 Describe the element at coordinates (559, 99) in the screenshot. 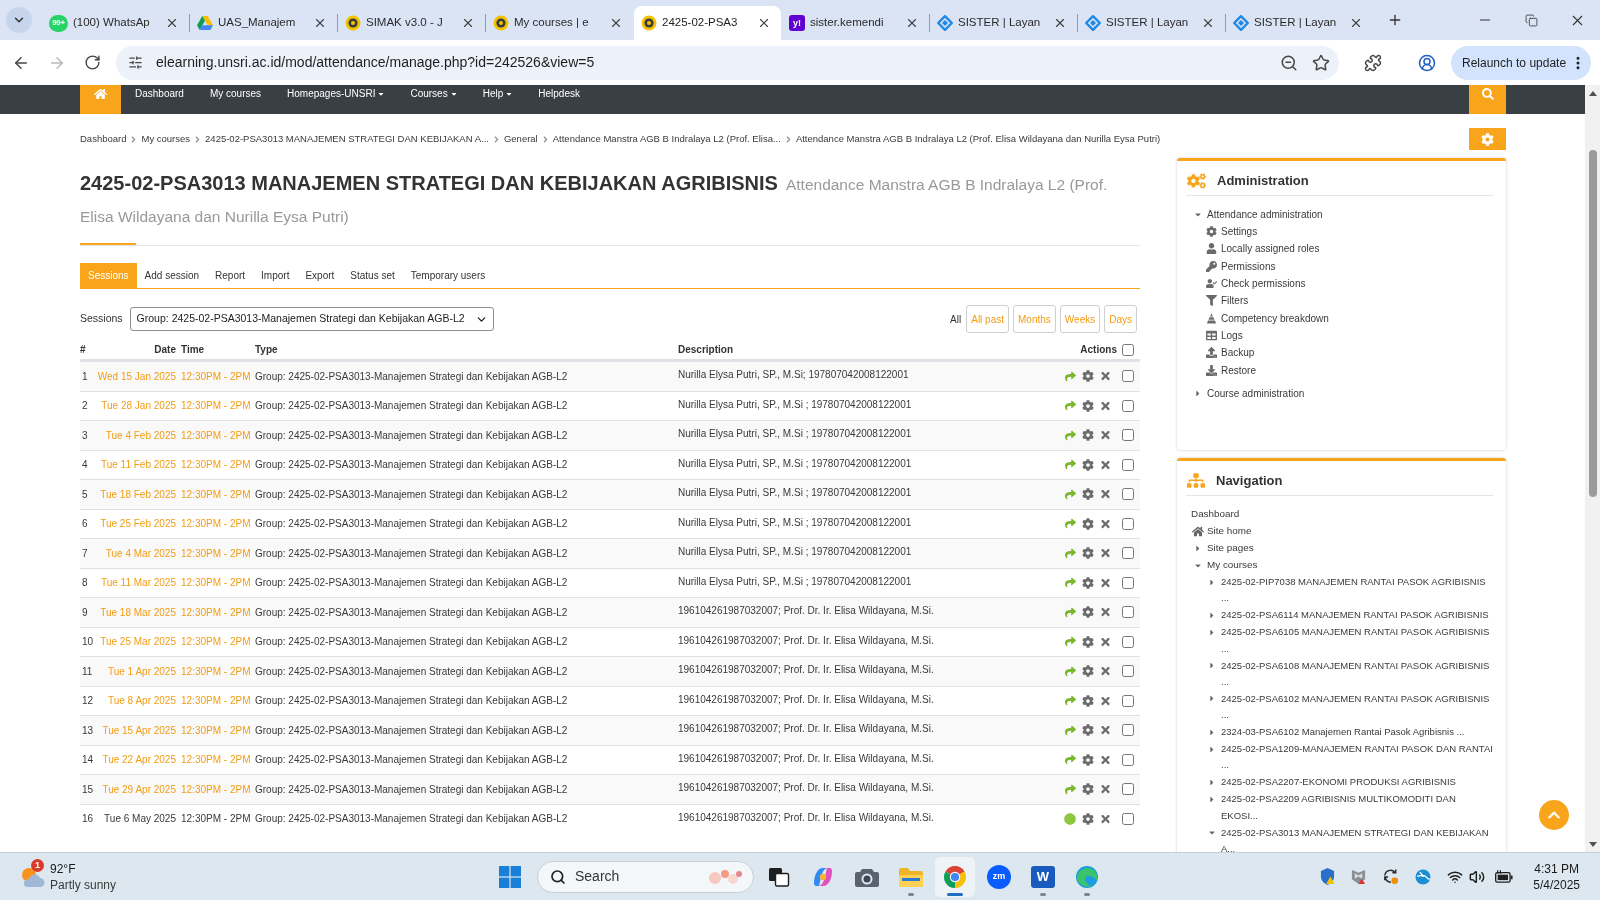

I see `nav-menu-item: Helpdesk` at that location.